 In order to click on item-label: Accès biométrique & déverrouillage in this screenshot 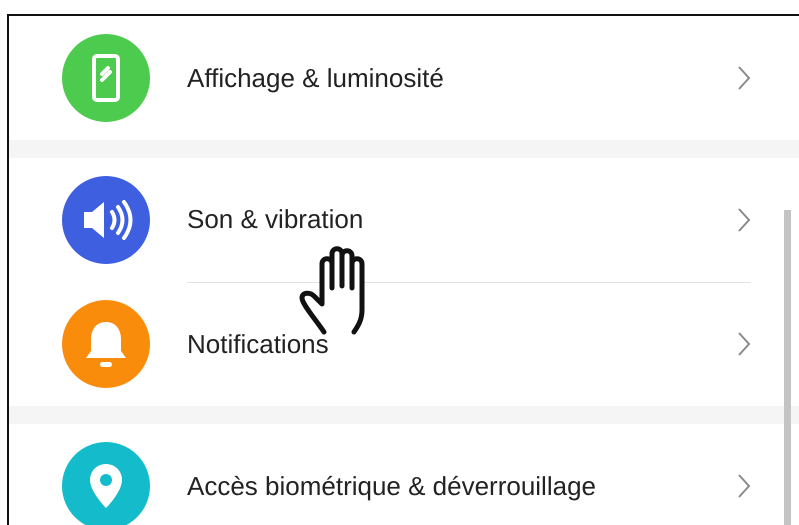, I will do `click(391, 486)`.